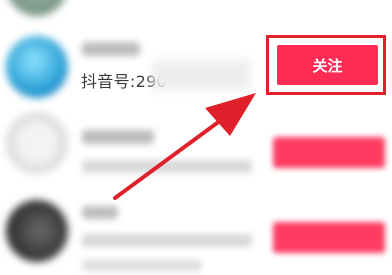 The width and height of the screenshot is (392, 275). Describe the element at coordinates (327, 65) in the screenshot. I see `follow-button: 关注` at that location.